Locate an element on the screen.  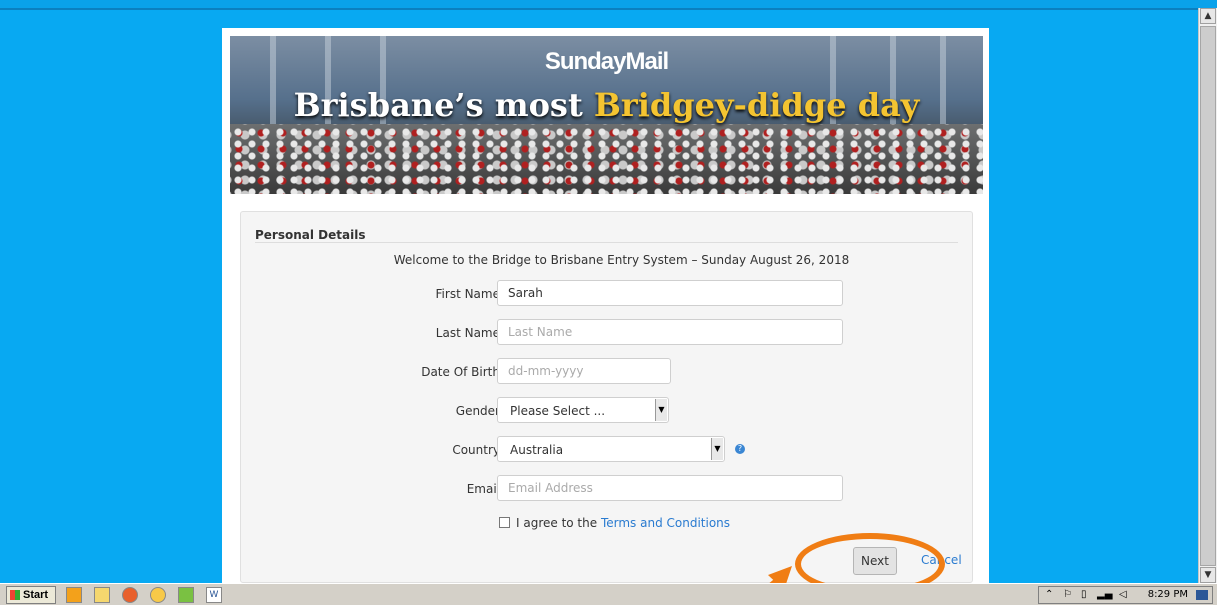
clock-app-icon is located at coordinates (158, 595).